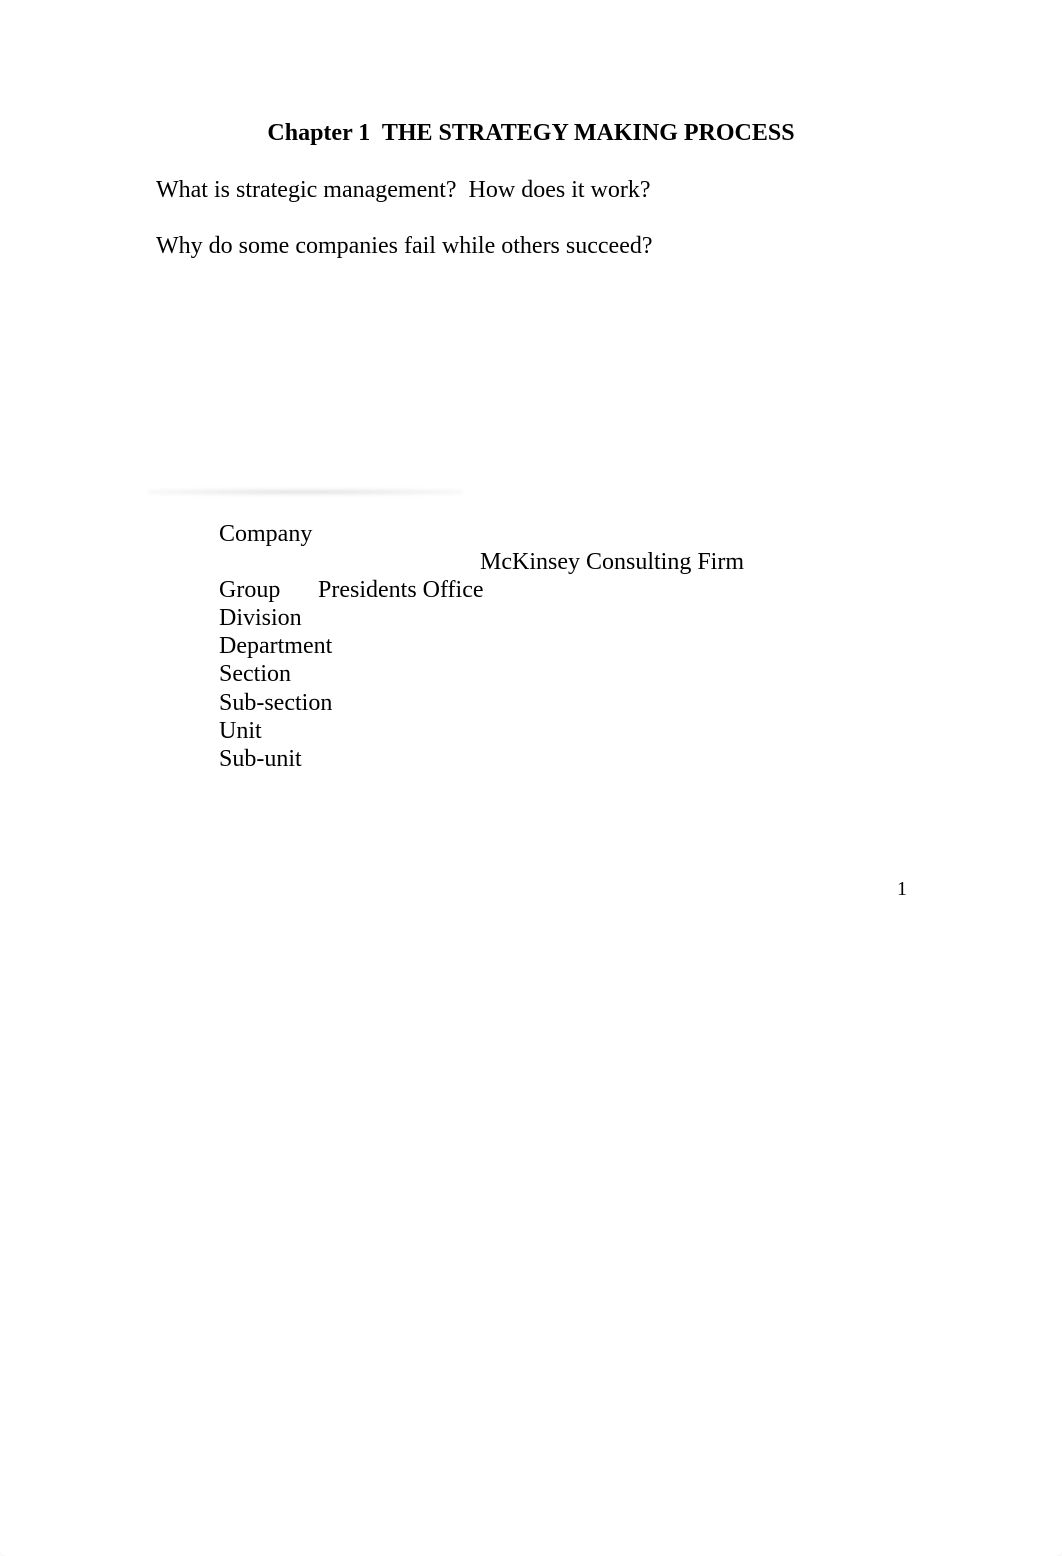  I want to click on hierarchy-level: Department, so click(276, 646).